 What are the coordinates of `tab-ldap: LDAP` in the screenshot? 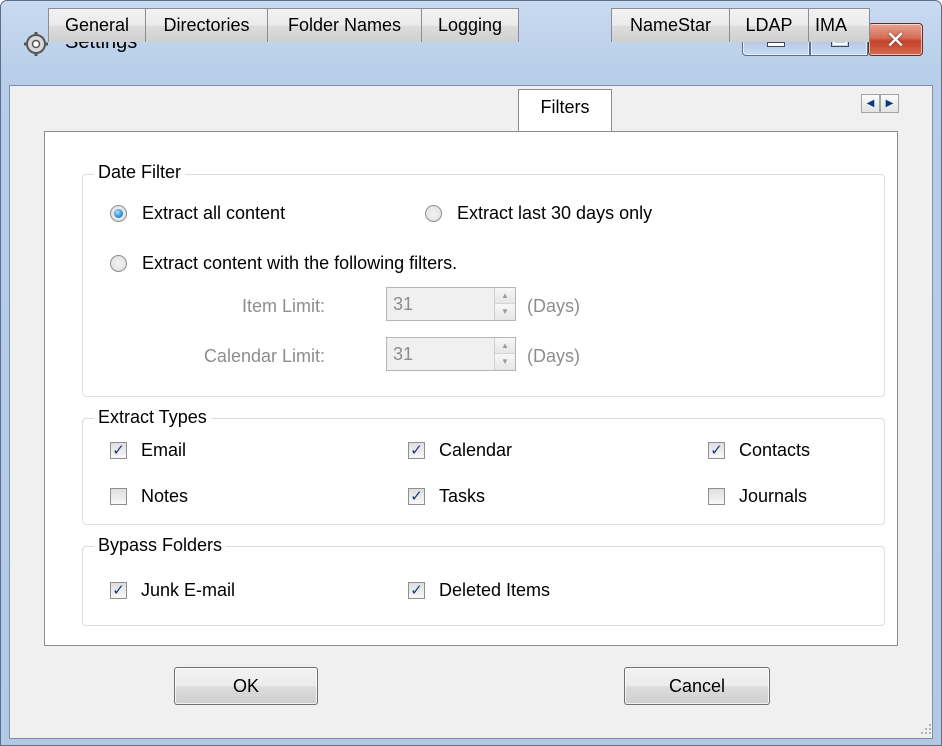 It's located at (769, 25).